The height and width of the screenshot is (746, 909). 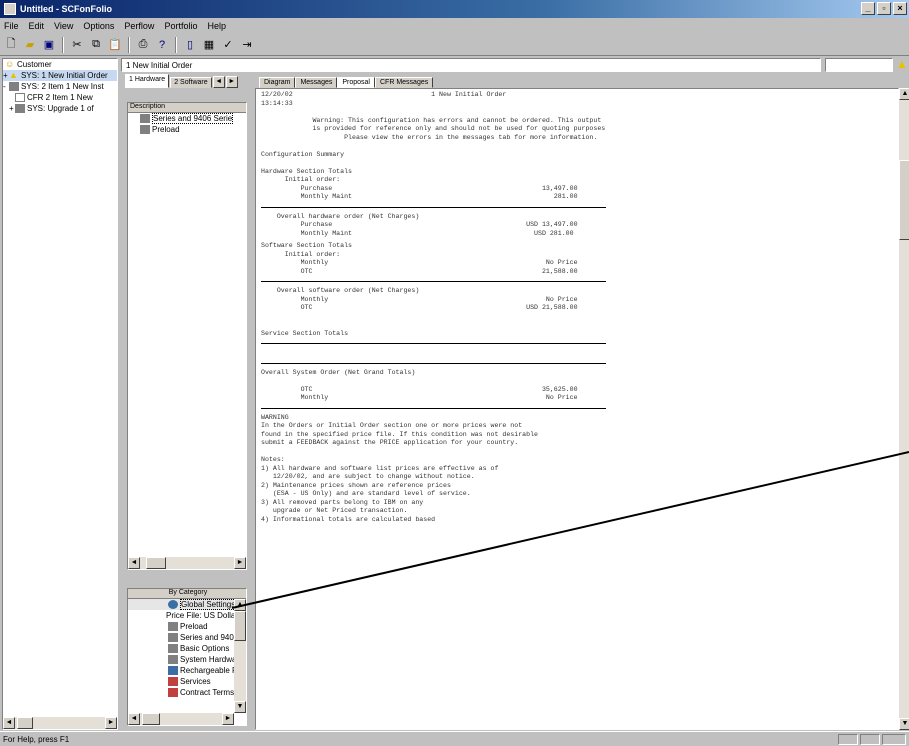 I want to click on category-item-contract-terms: Contract Terms, so click(x=187, y=692).